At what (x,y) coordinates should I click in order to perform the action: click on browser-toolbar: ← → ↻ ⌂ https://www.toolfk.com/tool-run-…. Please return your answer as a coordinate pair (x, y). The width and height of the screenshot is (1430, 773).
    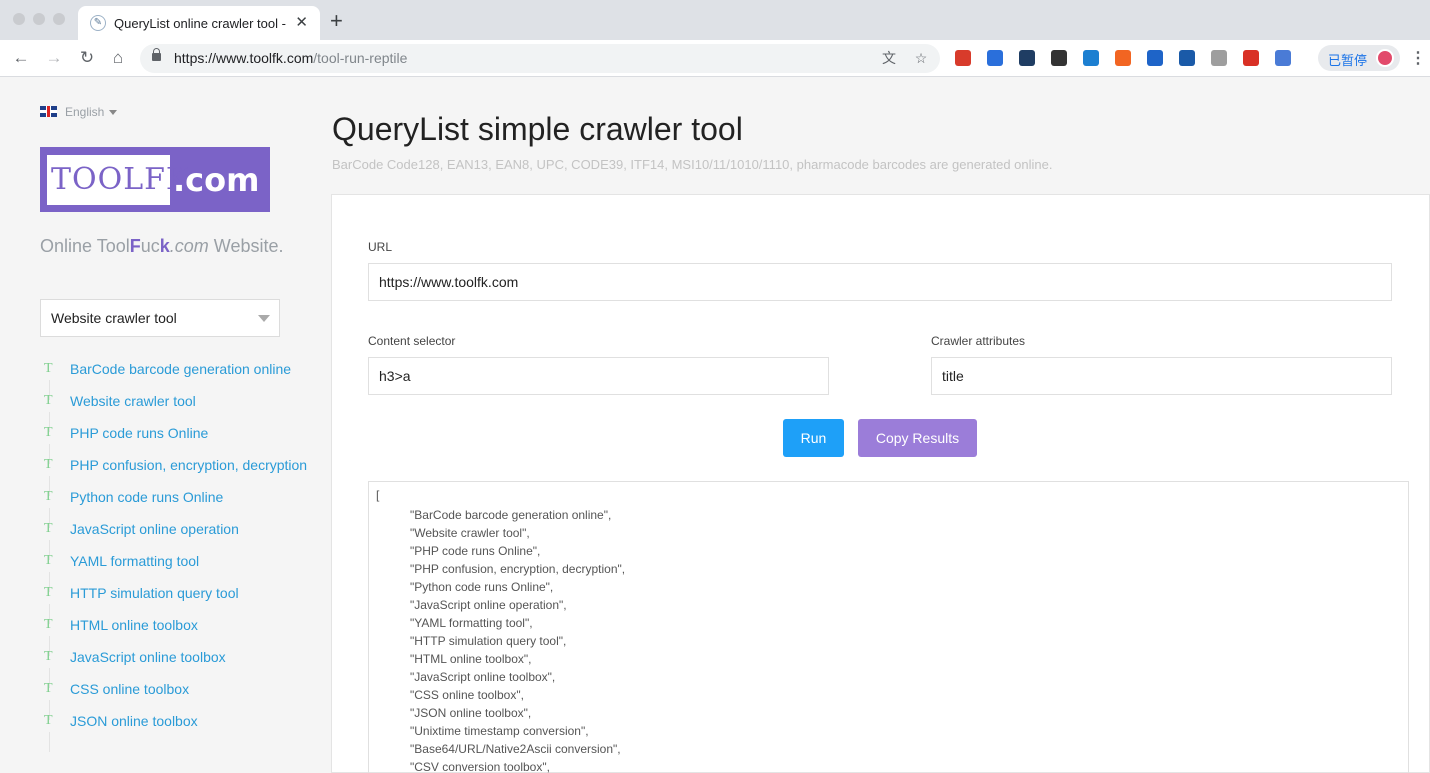
    Looking at the image, I should click on (715, 58).